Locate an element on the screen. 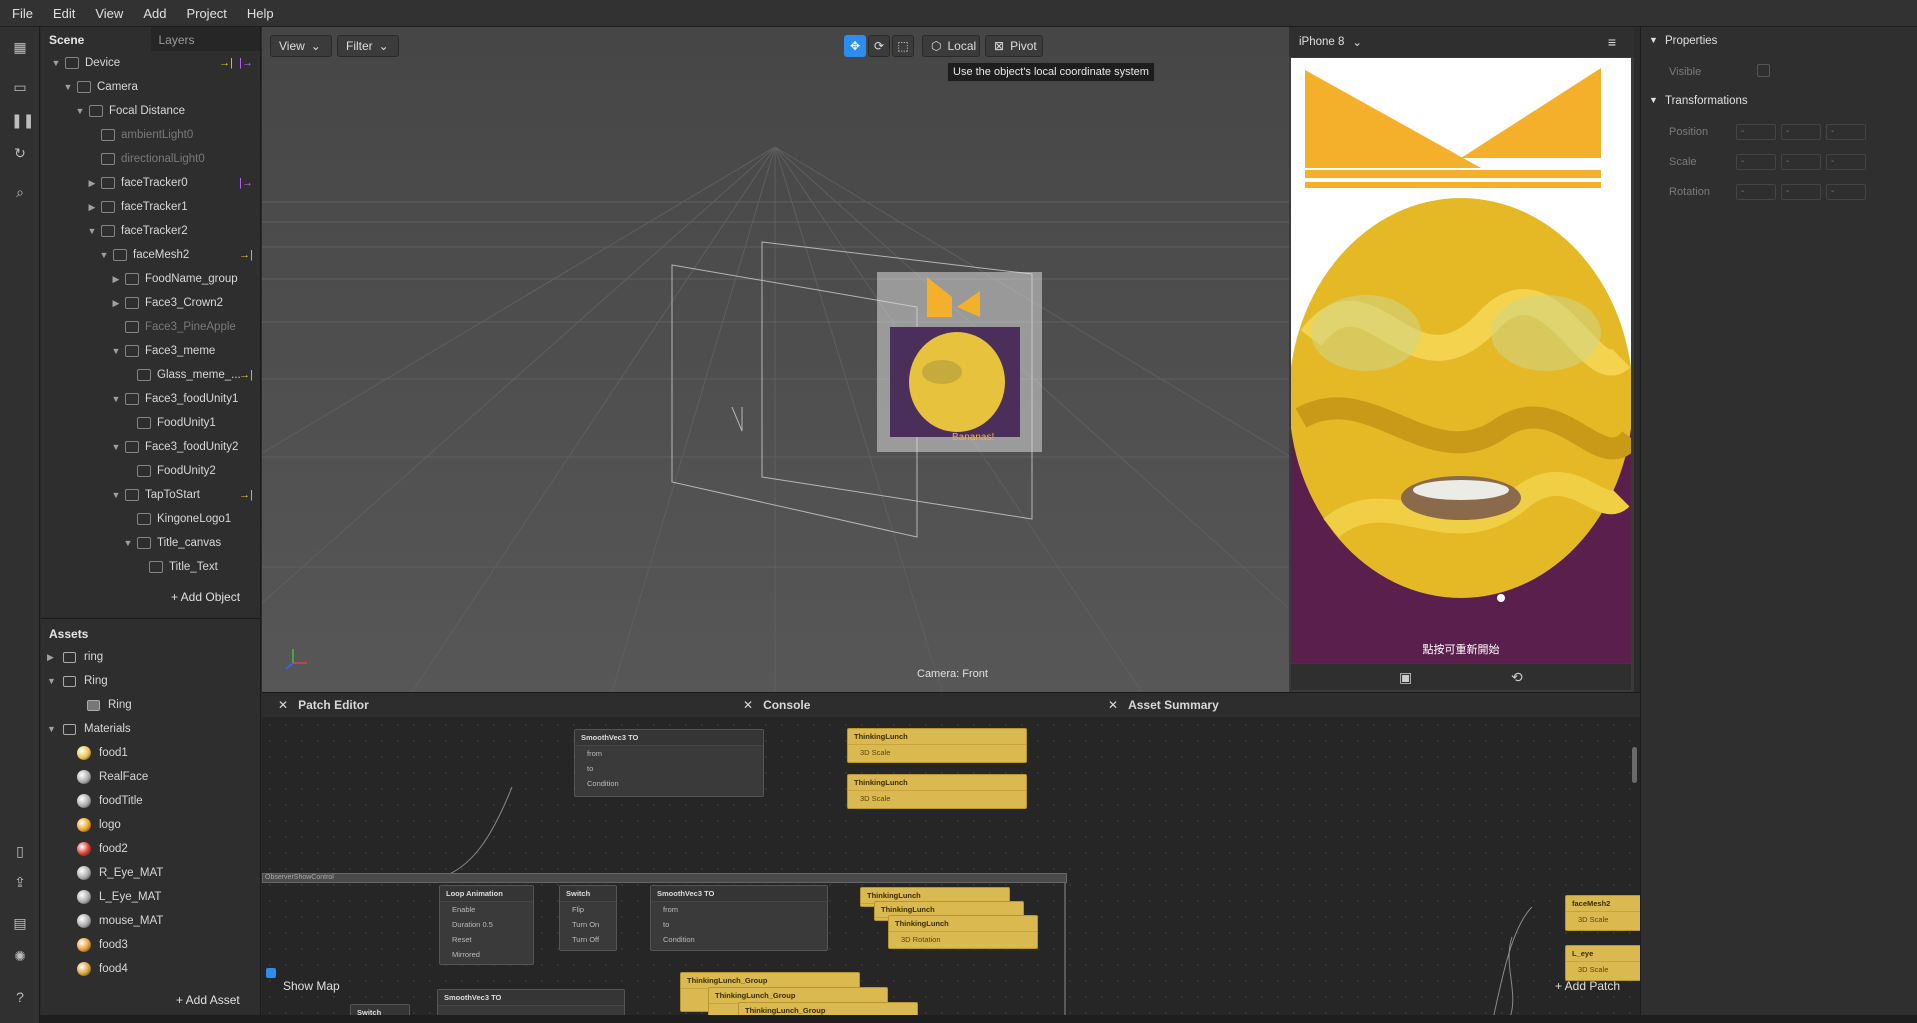 This screenshot has width=1917, height=1023. scene-item: FoodUnity1 is located at coordinates (151, 423).